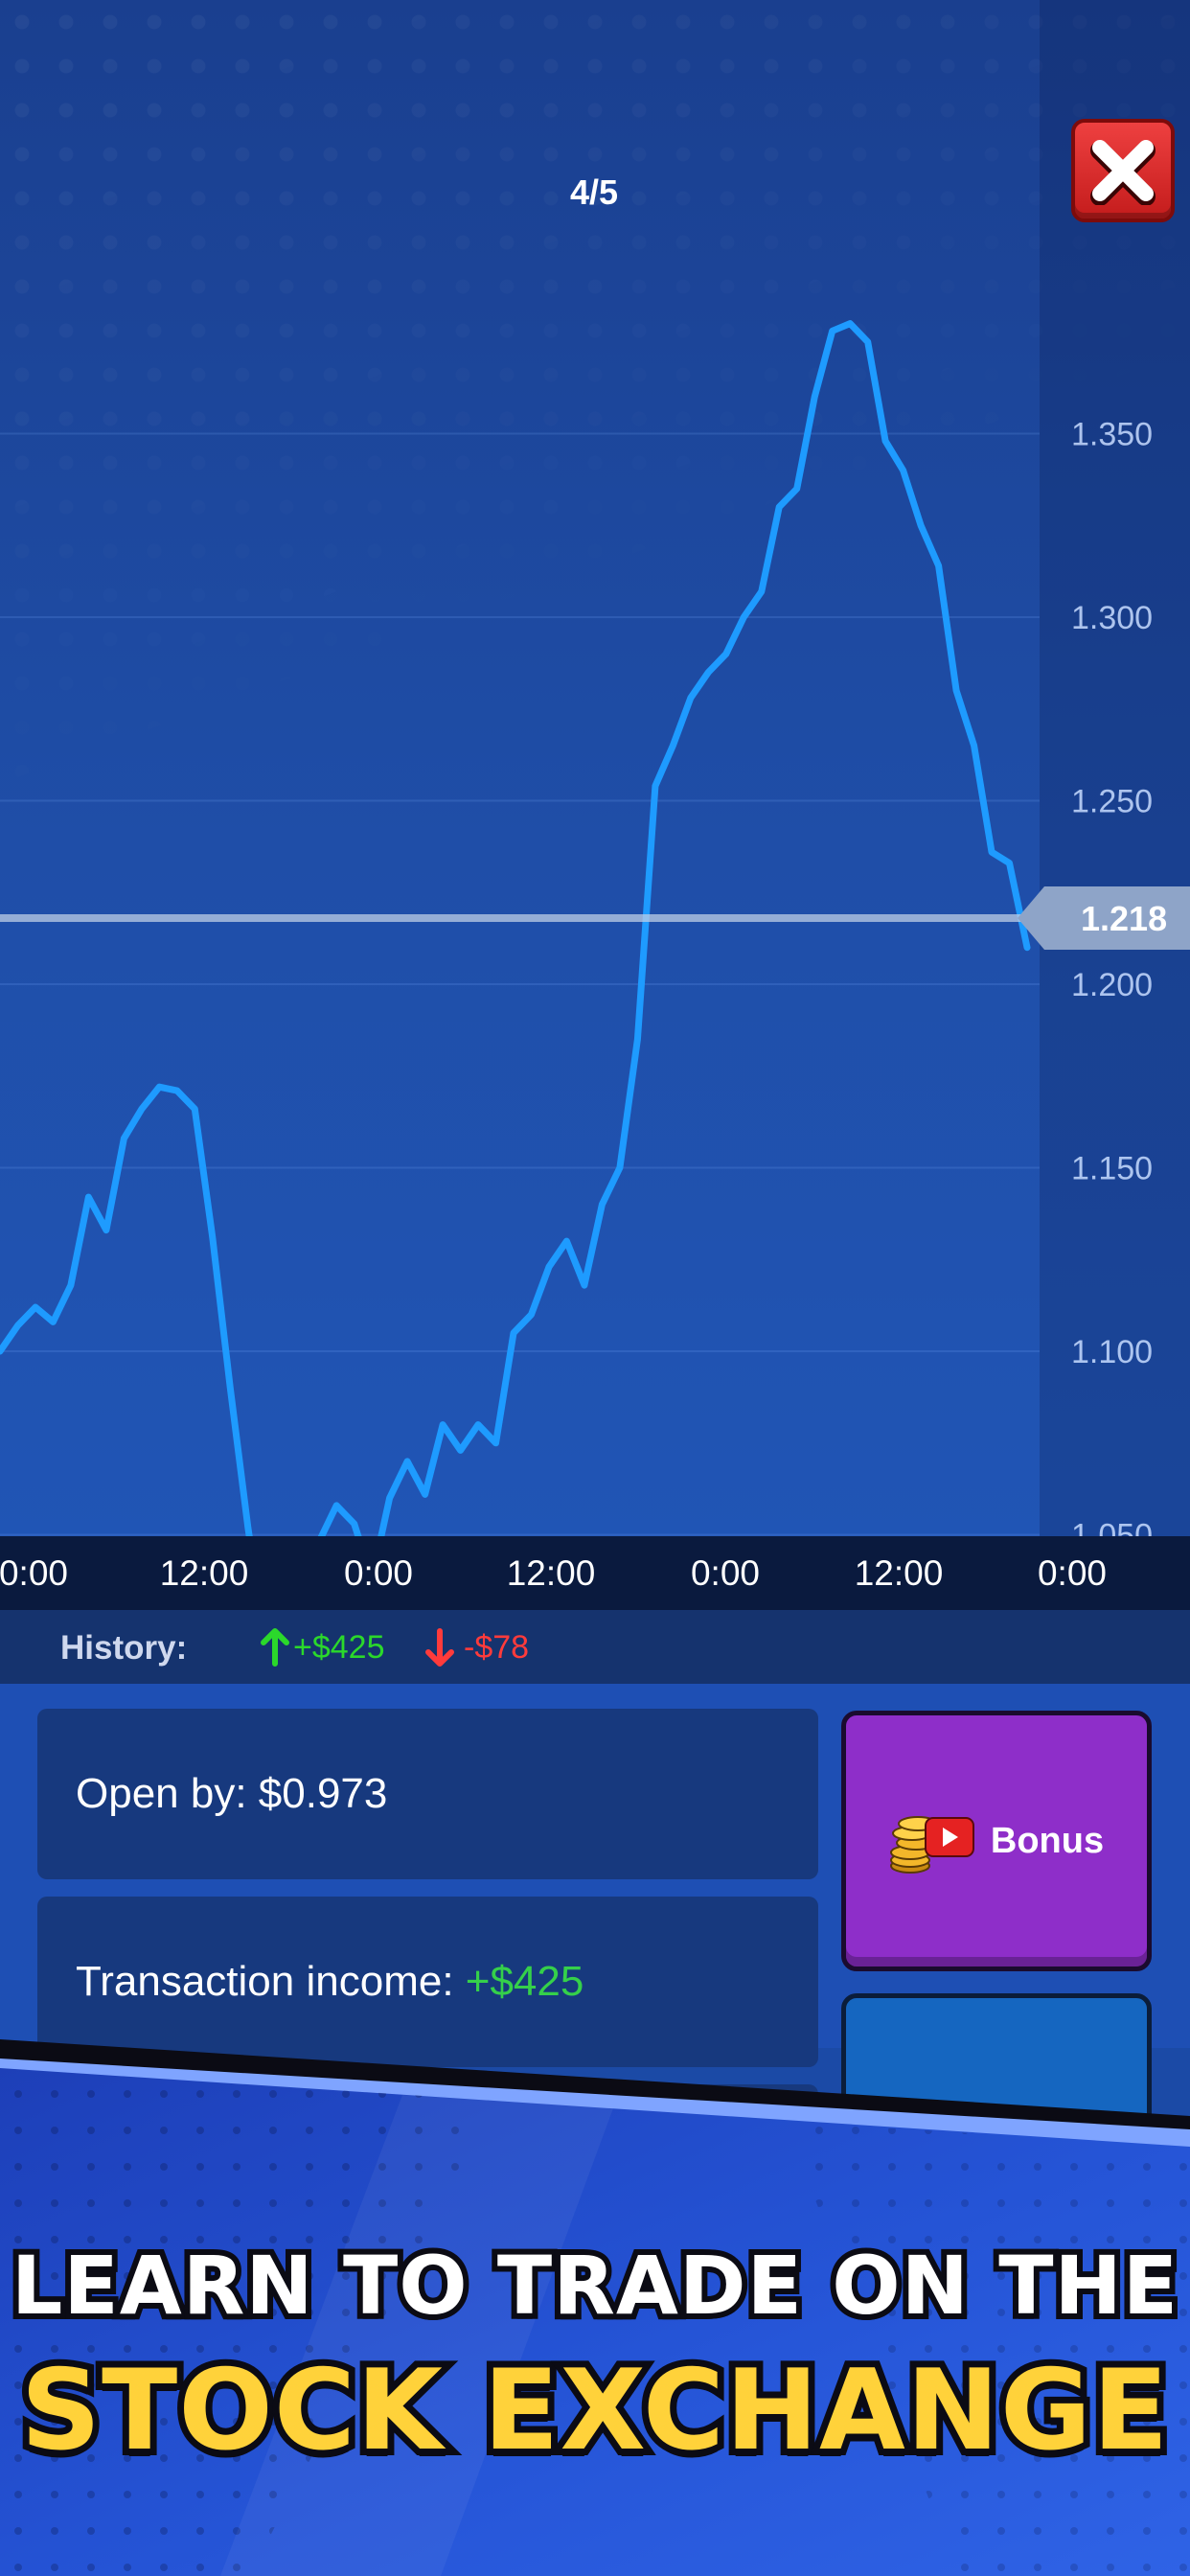 This screenshot has height=2576, width=1190. I want to click on time-axis: 0:00 12:00 0:00 12:00 0:00 12:00 0:00, so click(595, 1573).